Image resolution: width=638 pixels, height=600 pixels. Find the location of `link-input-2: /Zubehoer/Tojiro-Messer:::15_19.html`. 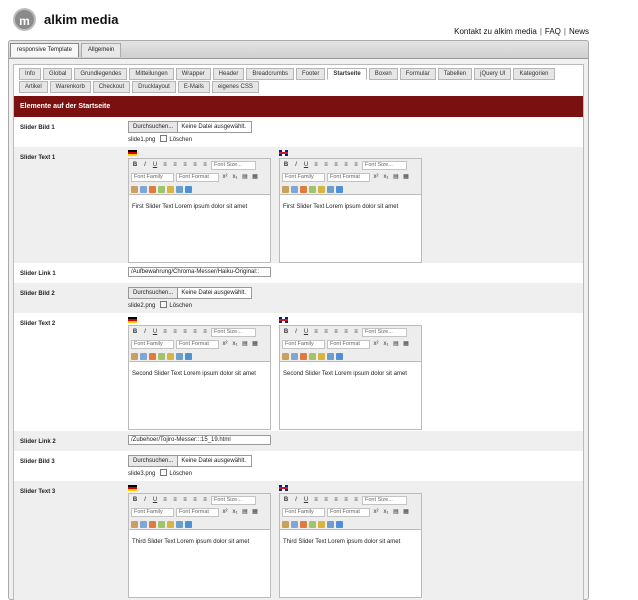

link-input-2: /Zubehoer/Tojiro-Messer:::15_19.html is located at coordinates (199, 440).